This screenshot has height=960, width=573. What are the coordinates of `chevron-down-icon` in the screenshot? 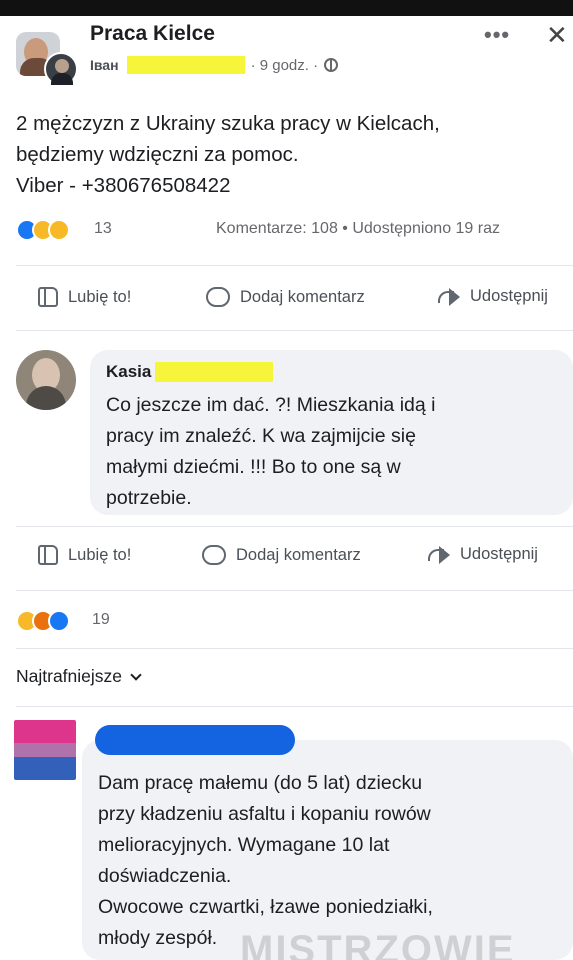 It's located at (136, 674).